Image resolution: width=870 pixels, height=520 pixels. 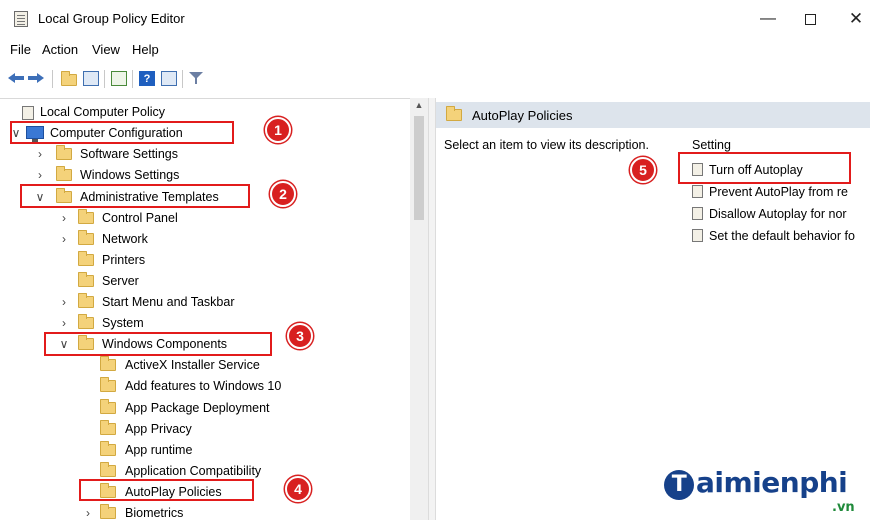 I want to click on policy-editor-app-icon, so click(x=21, y=19).